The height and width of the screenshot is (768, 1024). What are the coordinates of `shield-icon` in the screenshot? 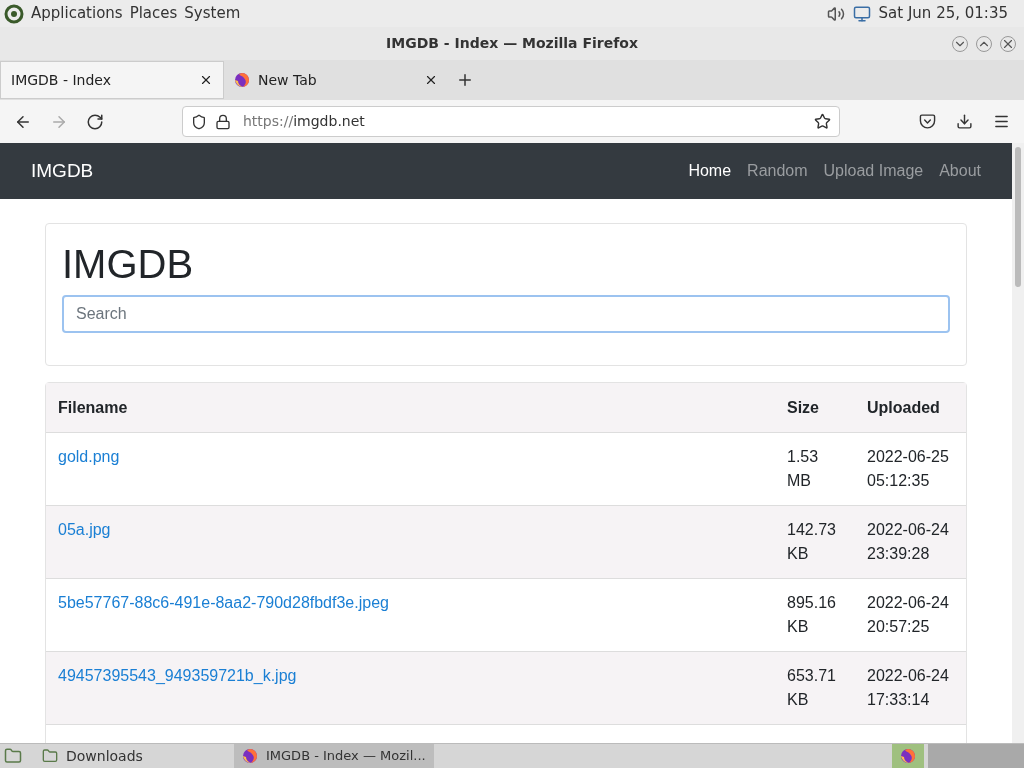 It's located at (199, 121).